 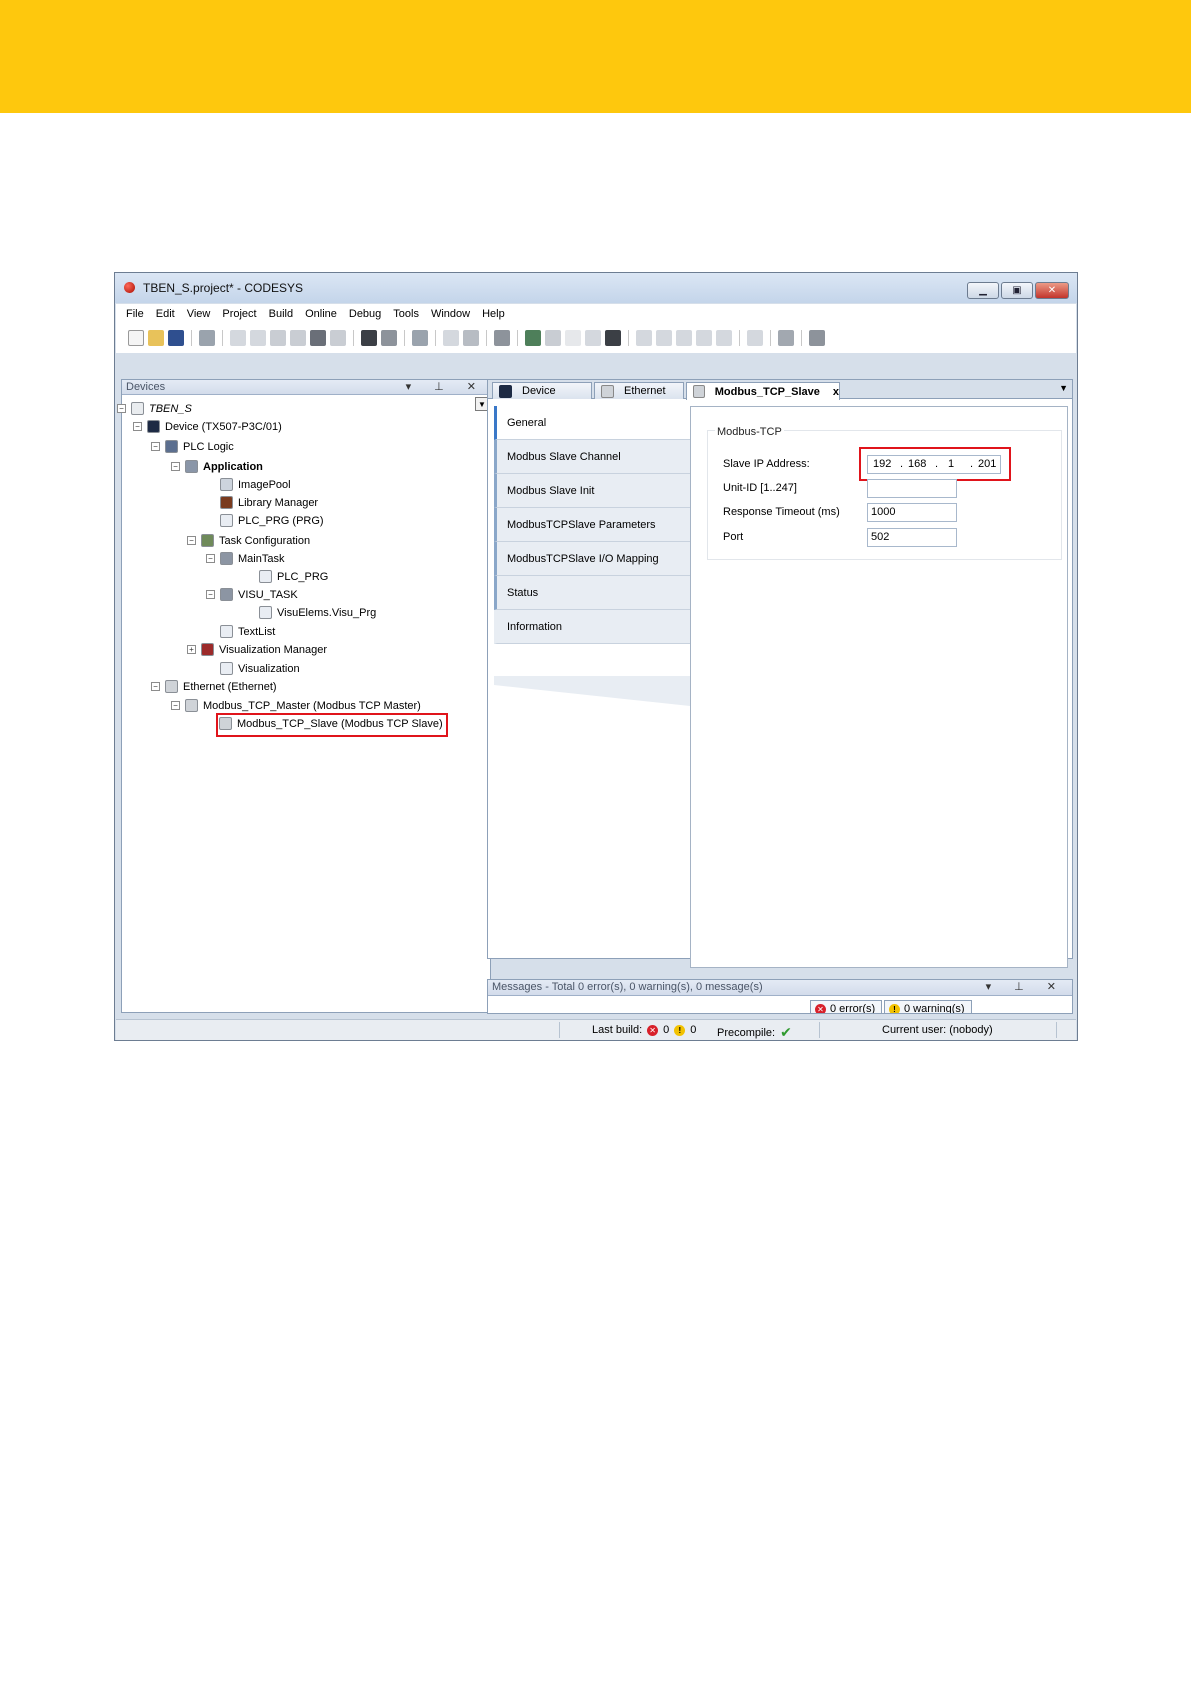 What do you see at coordinates (281, 314) in the screenshot?
I see `menu-build: Build` at bounding box center [281, 314].